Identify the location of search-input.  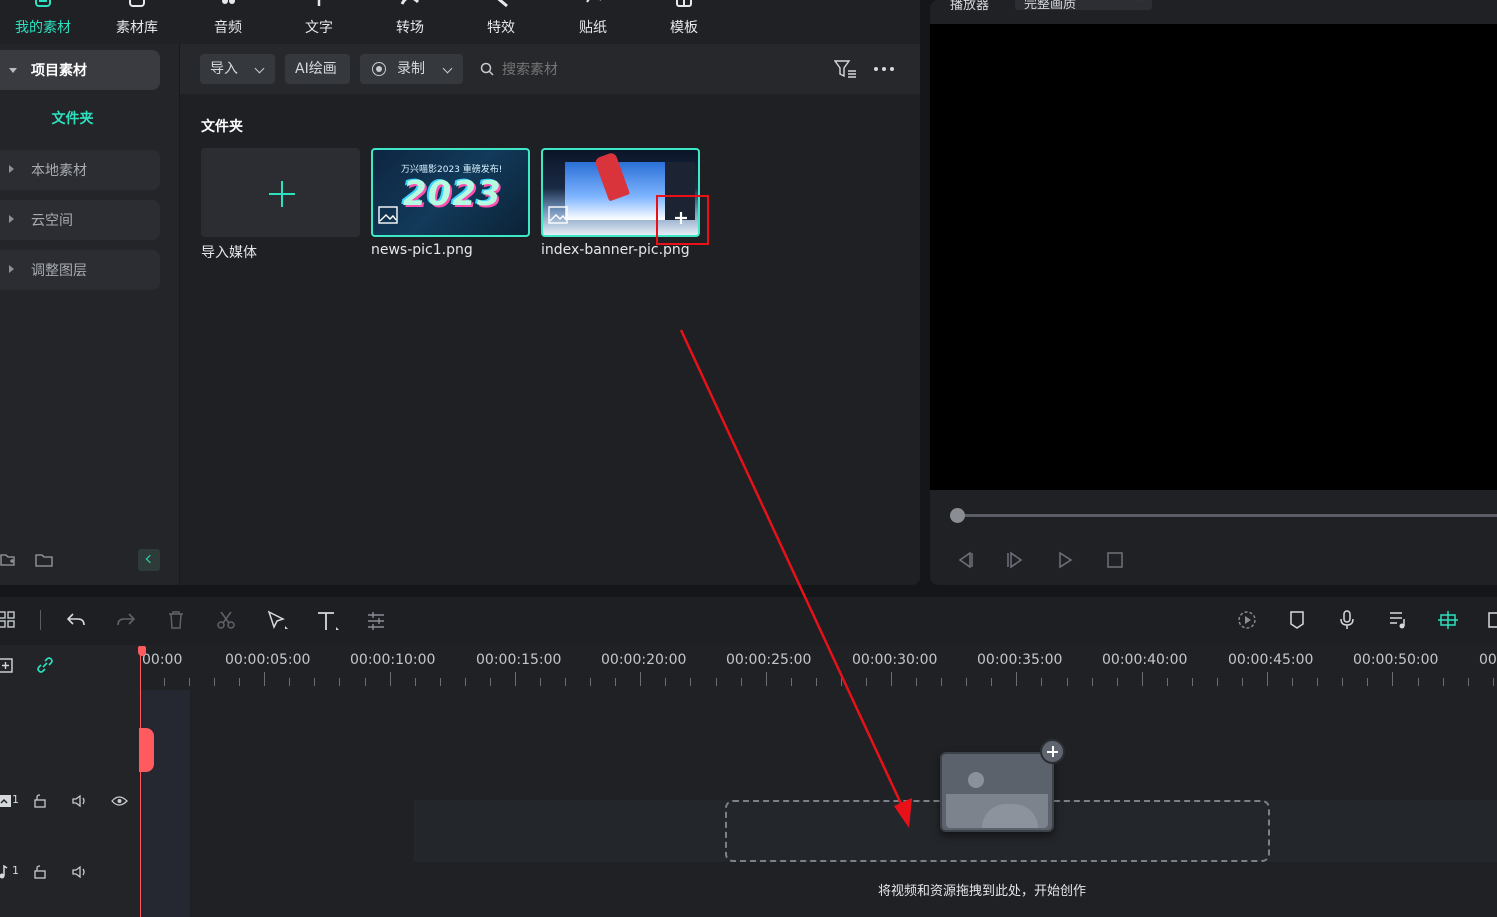
(617, 69).